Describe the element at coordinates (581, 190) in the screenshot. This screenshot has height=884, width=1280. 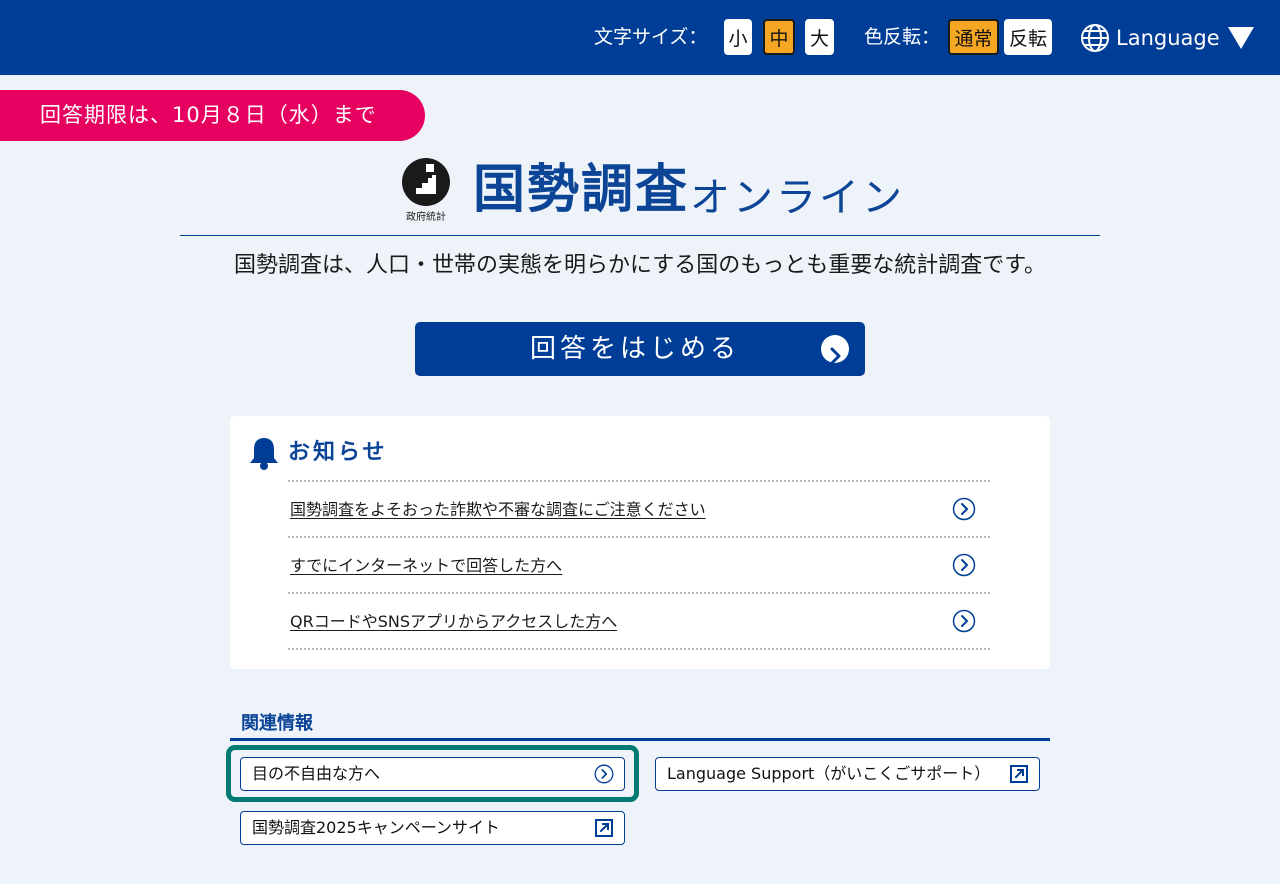
I see `site-title: 国勢調査` at that location.